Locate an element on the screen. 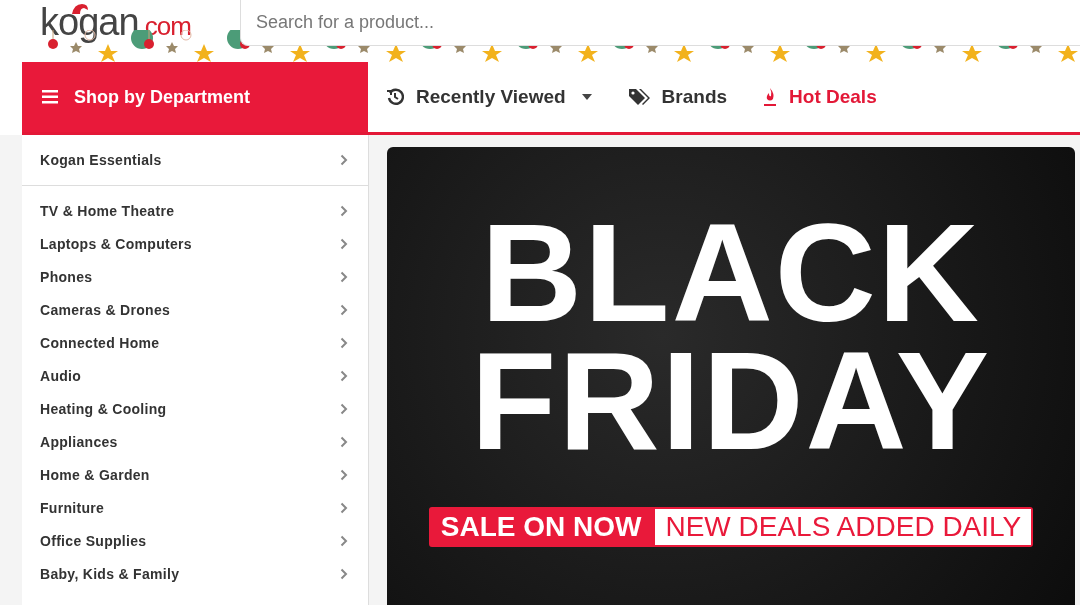 The height and width of the screenshot is (605, 1080). department-item: Baby, Kids & Family is located at coordinates (195, 573).